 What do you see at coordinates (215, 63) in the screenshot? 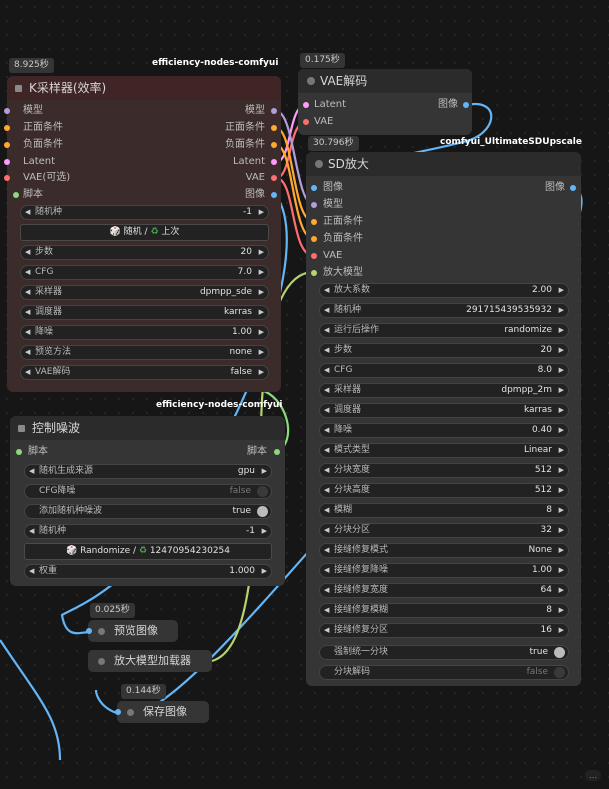
I see `ksampler-source-tag: efficiency-nodes-comfyui` at bounding box center [215, 63].